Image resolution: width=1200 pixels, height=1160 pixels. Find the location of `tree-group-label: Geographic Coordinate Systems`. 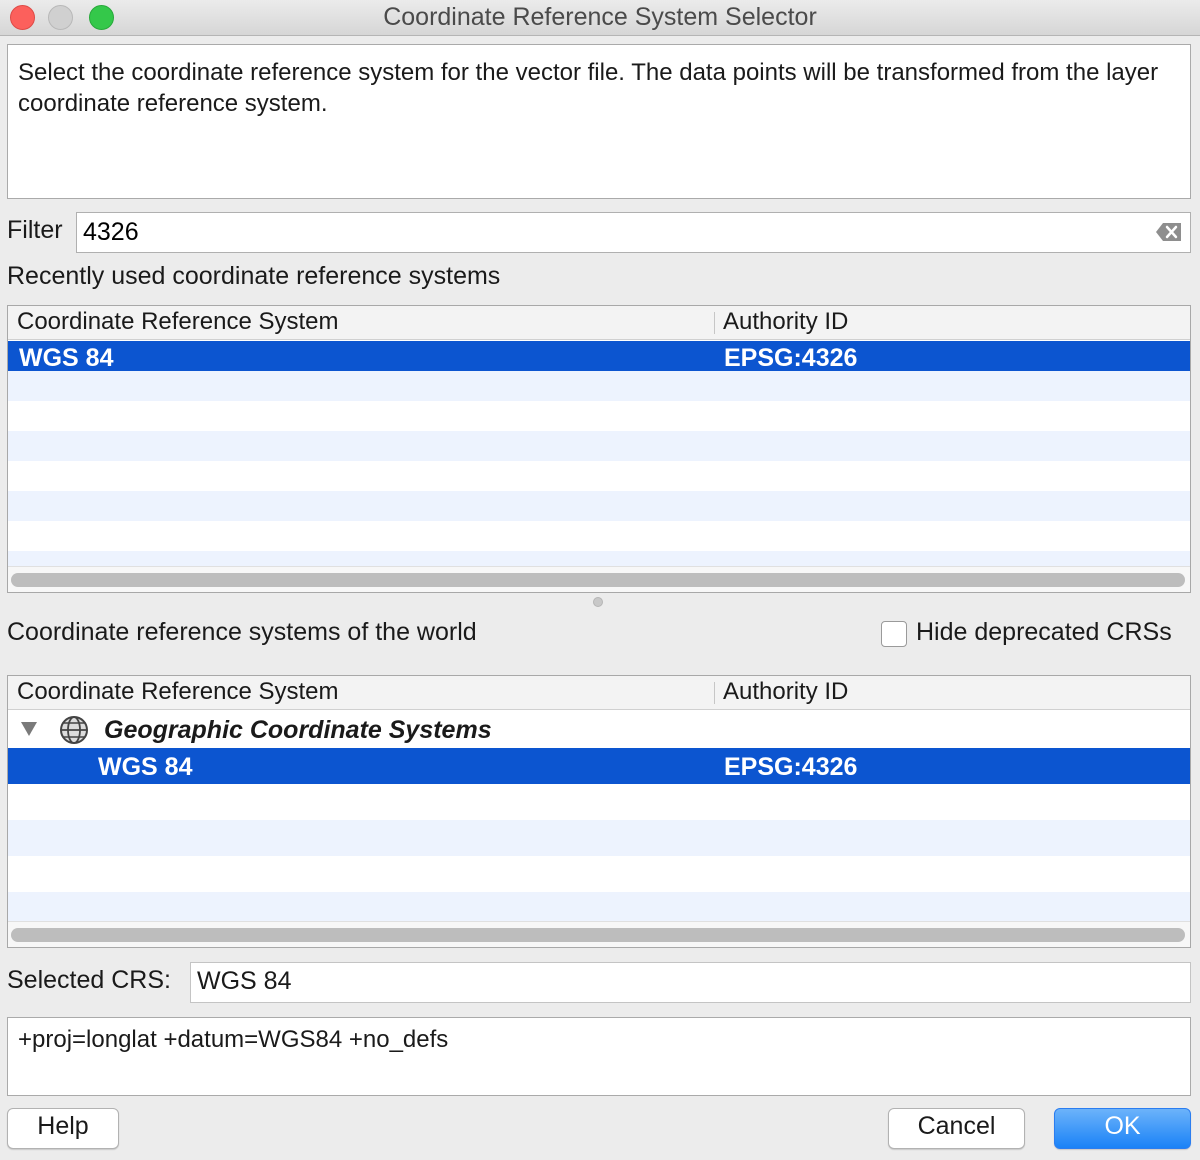

tree-group-label: Geographic Coordinate Systems is located at coordinates (298, 730).